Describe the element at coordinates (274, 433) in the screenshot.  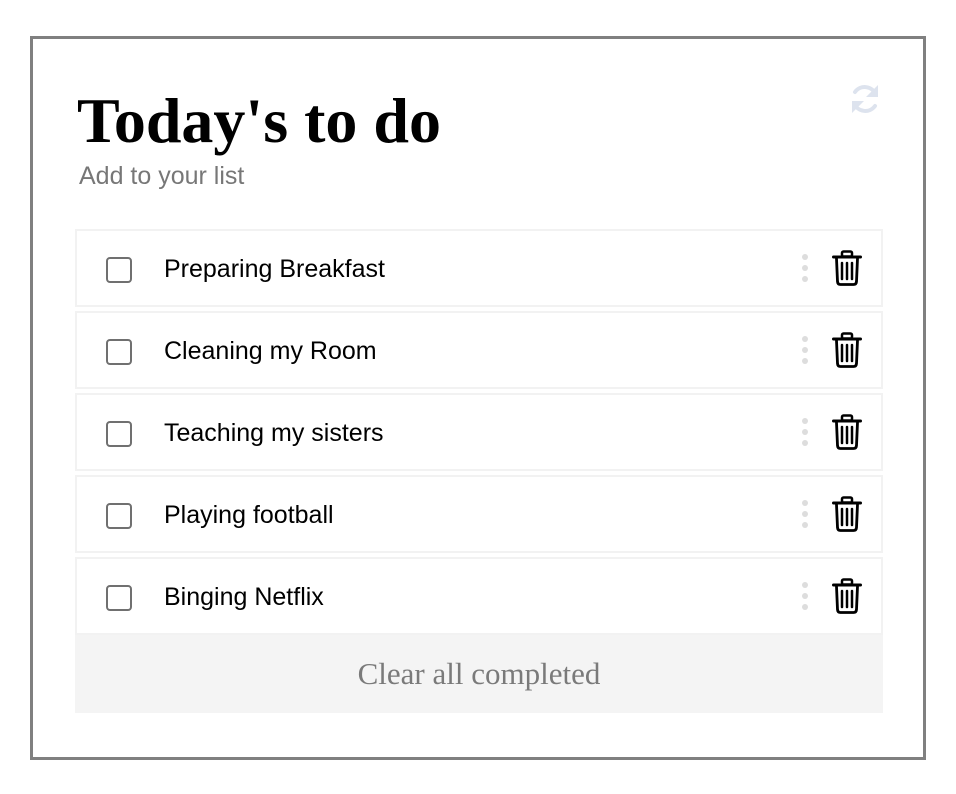
I see `todo-label: Teaching my sisters` at that location.